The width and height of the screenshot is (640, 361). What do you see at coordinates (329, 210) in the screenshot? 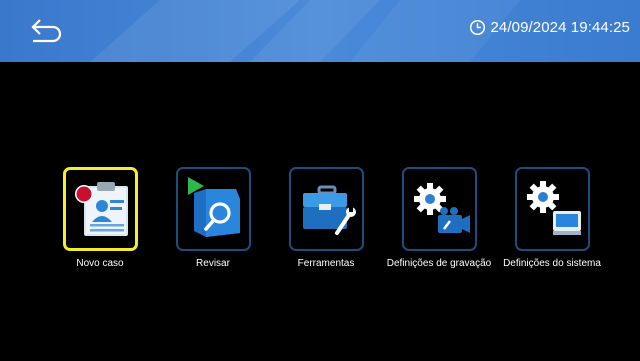
I see `toolbox-wrench-icon` at bounding box center [329, 210].